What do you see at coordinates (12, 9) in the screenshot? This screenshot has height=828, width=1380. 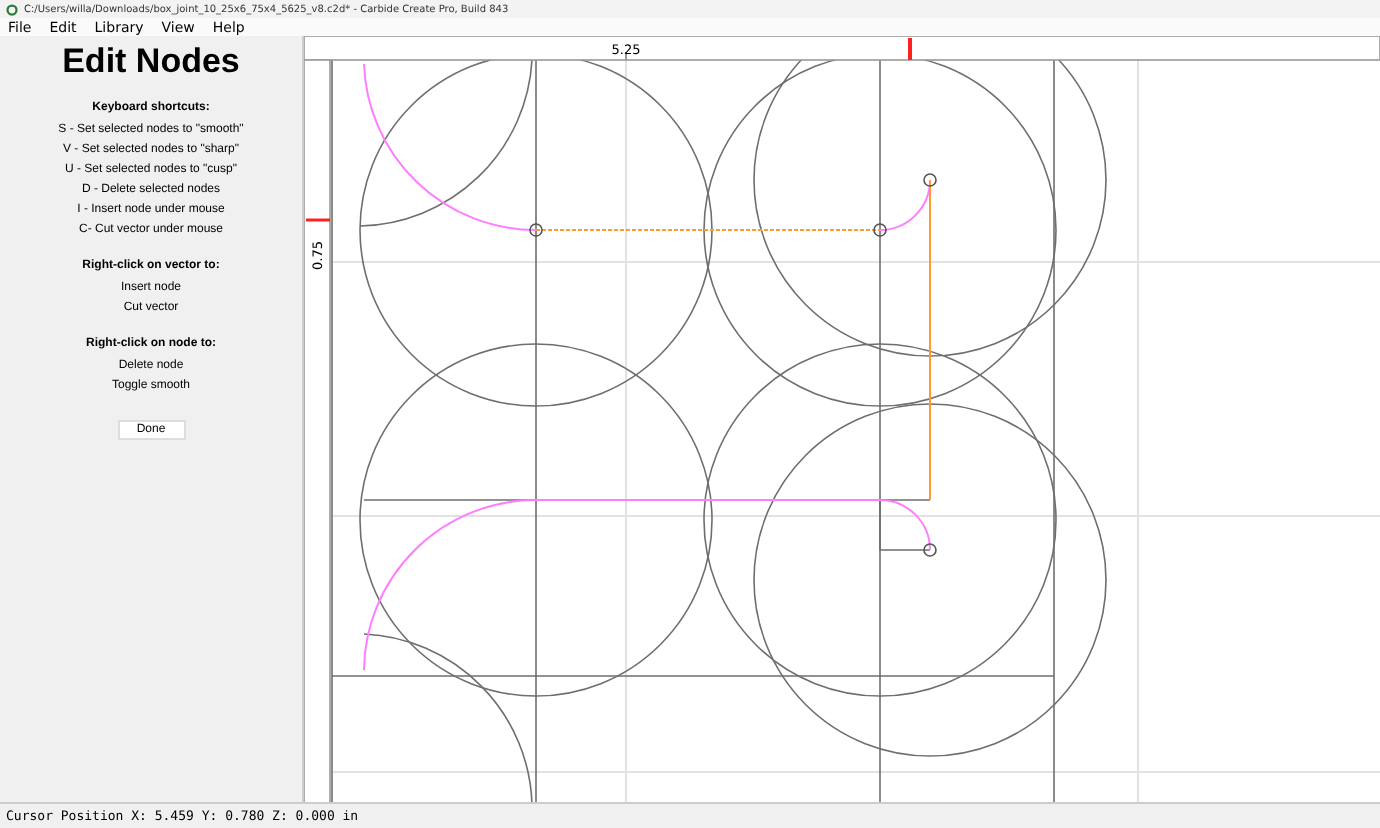 I see `app-icon` at bounding box center [12, 9].